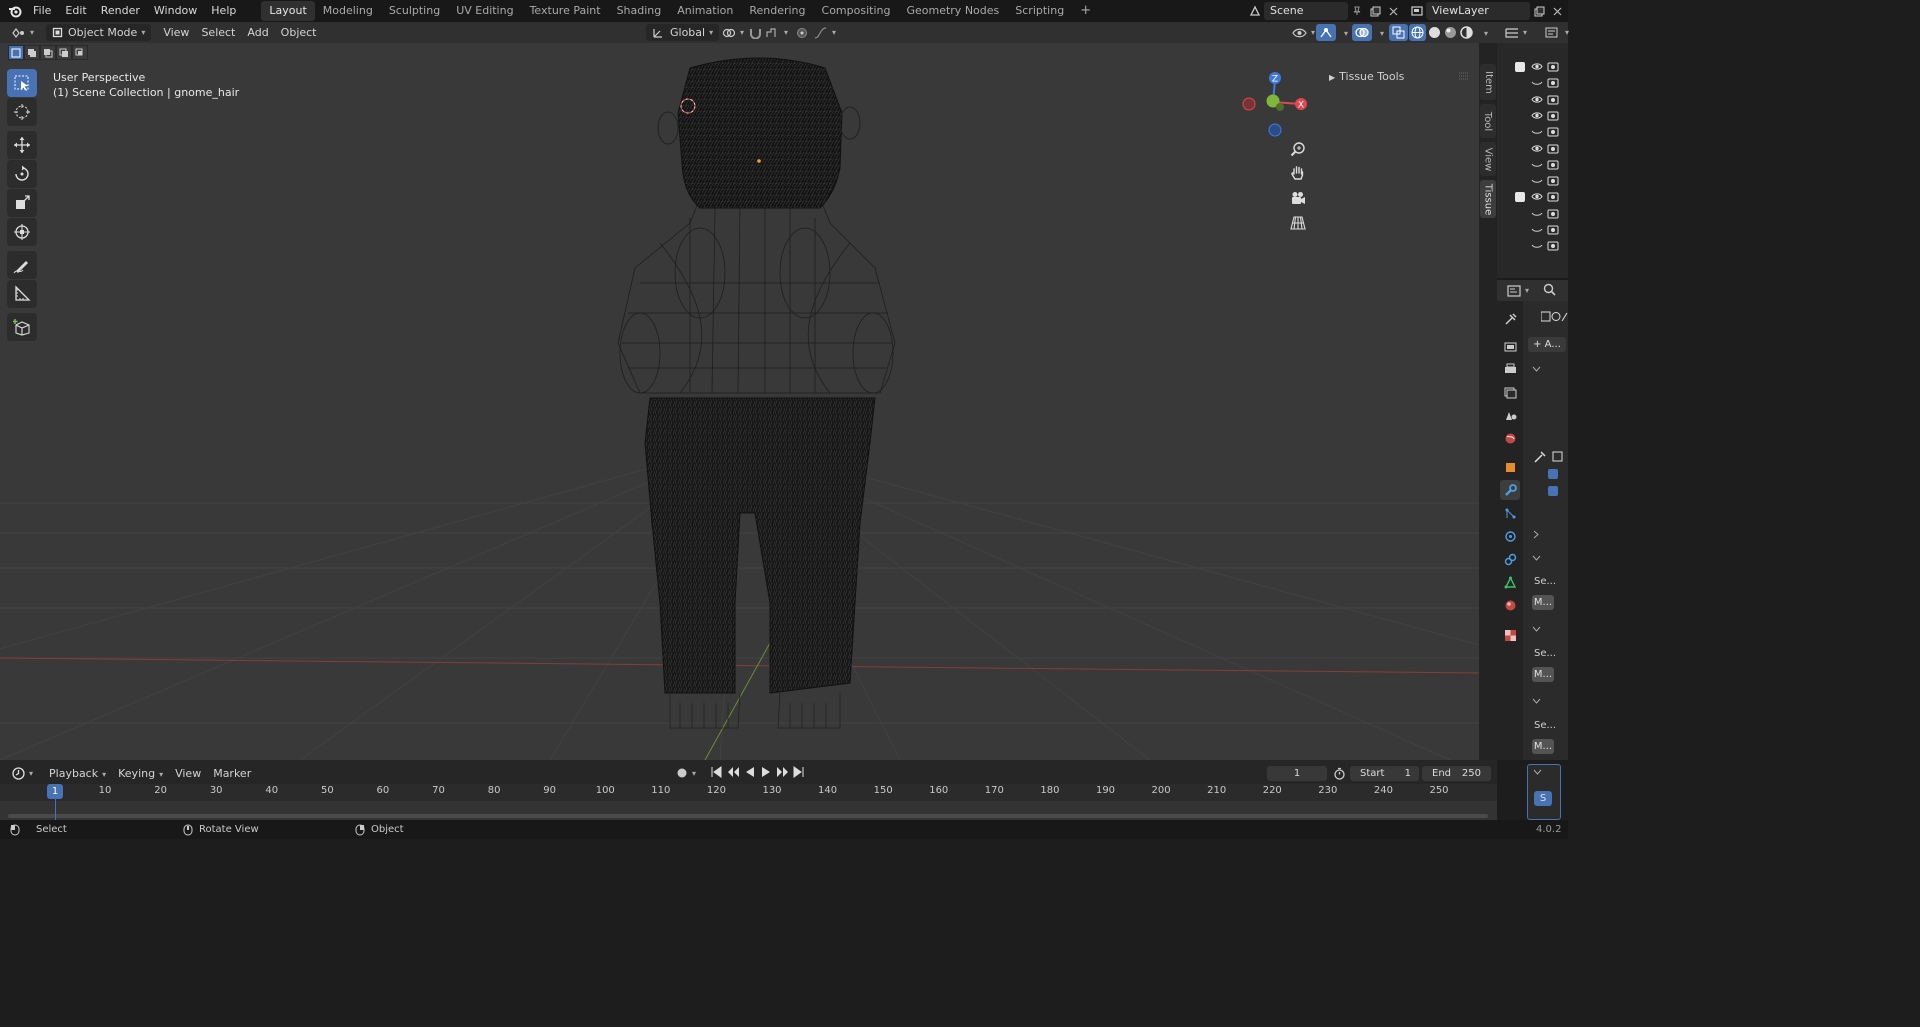  I want to click on tab-tissue: Tissue, so click(1488, 199).